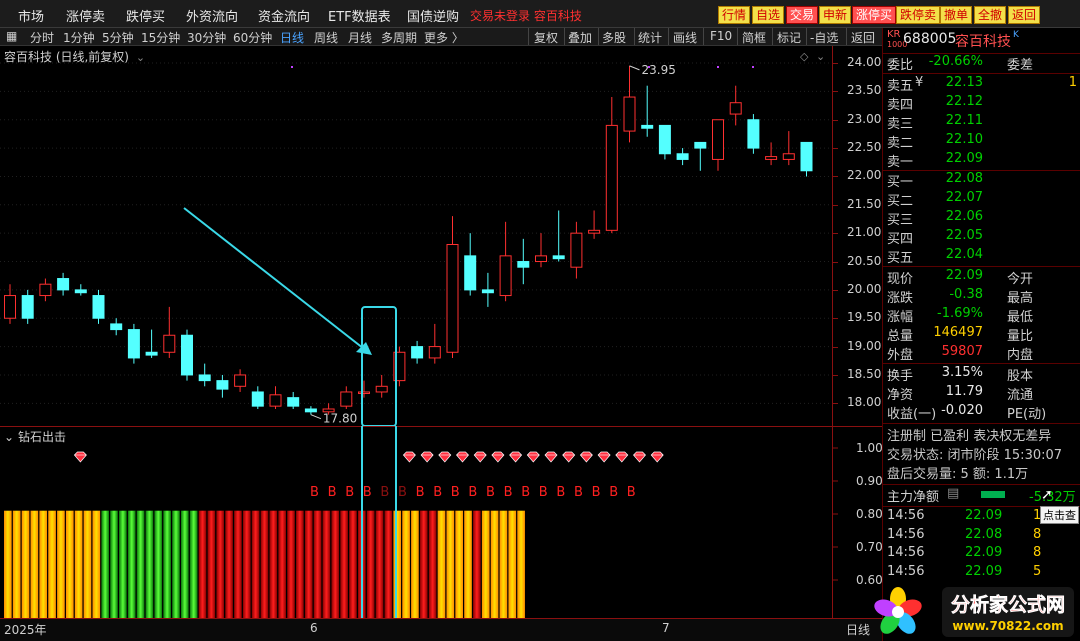 The image size is (1080, 641). I want to click on menu-market: 市场, so click(31, 15).